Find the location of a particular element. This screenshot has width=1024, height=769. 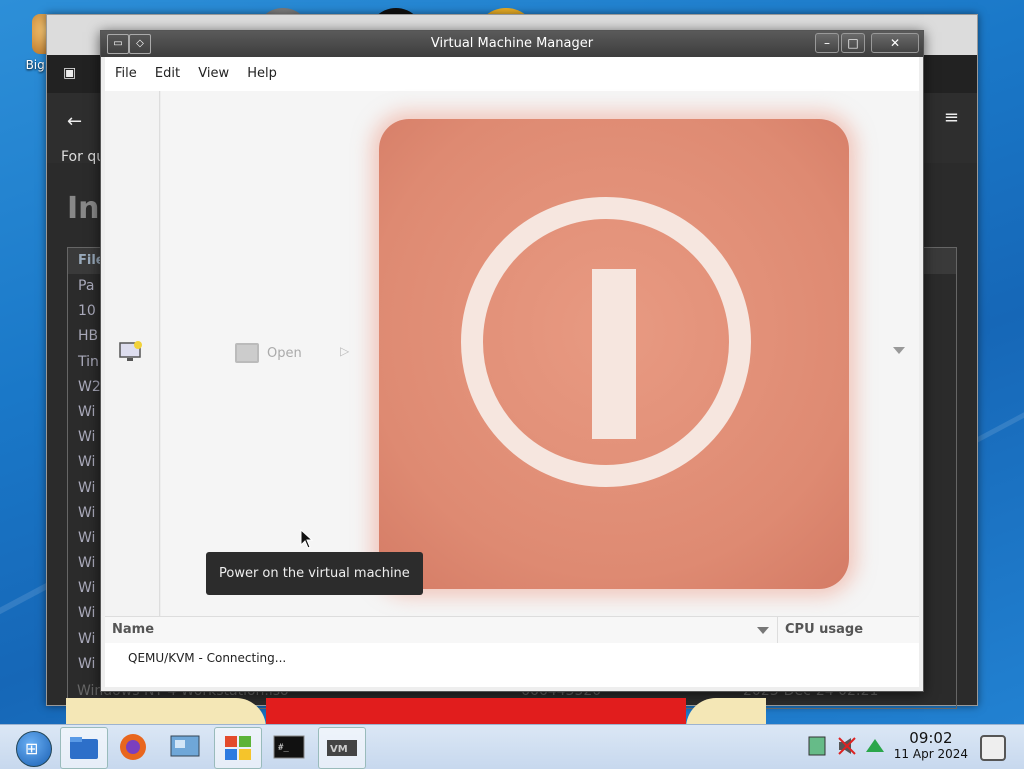

taskbar-app-explorer is located at coordinates (84, 748).